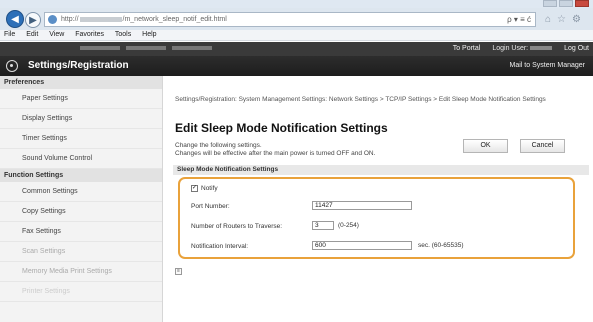 The image size is (593, 322). I want to click on ie-page-icon, so click(52, 19).